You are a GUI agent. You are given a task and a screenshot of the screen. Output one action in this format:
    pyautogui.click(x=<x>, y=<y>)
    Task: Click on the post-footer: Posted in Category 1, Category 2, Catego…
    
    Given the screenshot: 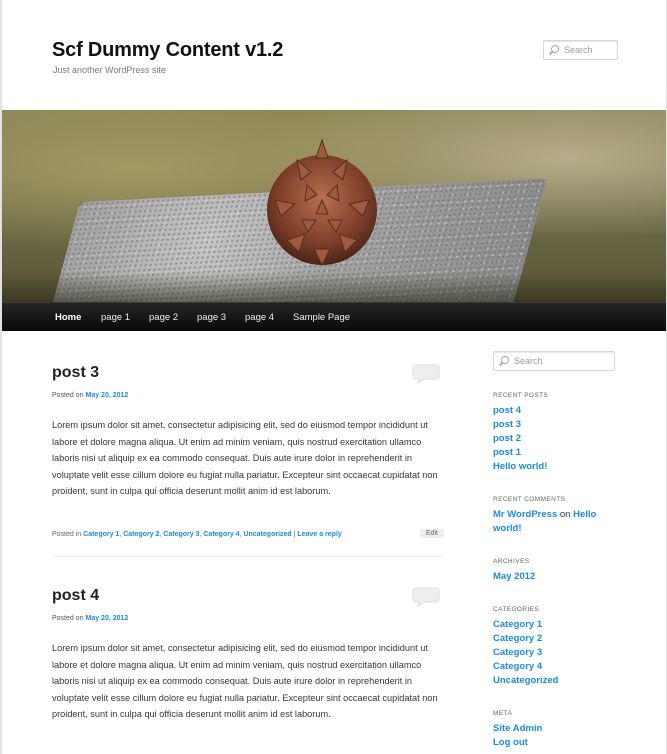 What is the action you would take?
    pyautogui.click(x=248, y=533)
    